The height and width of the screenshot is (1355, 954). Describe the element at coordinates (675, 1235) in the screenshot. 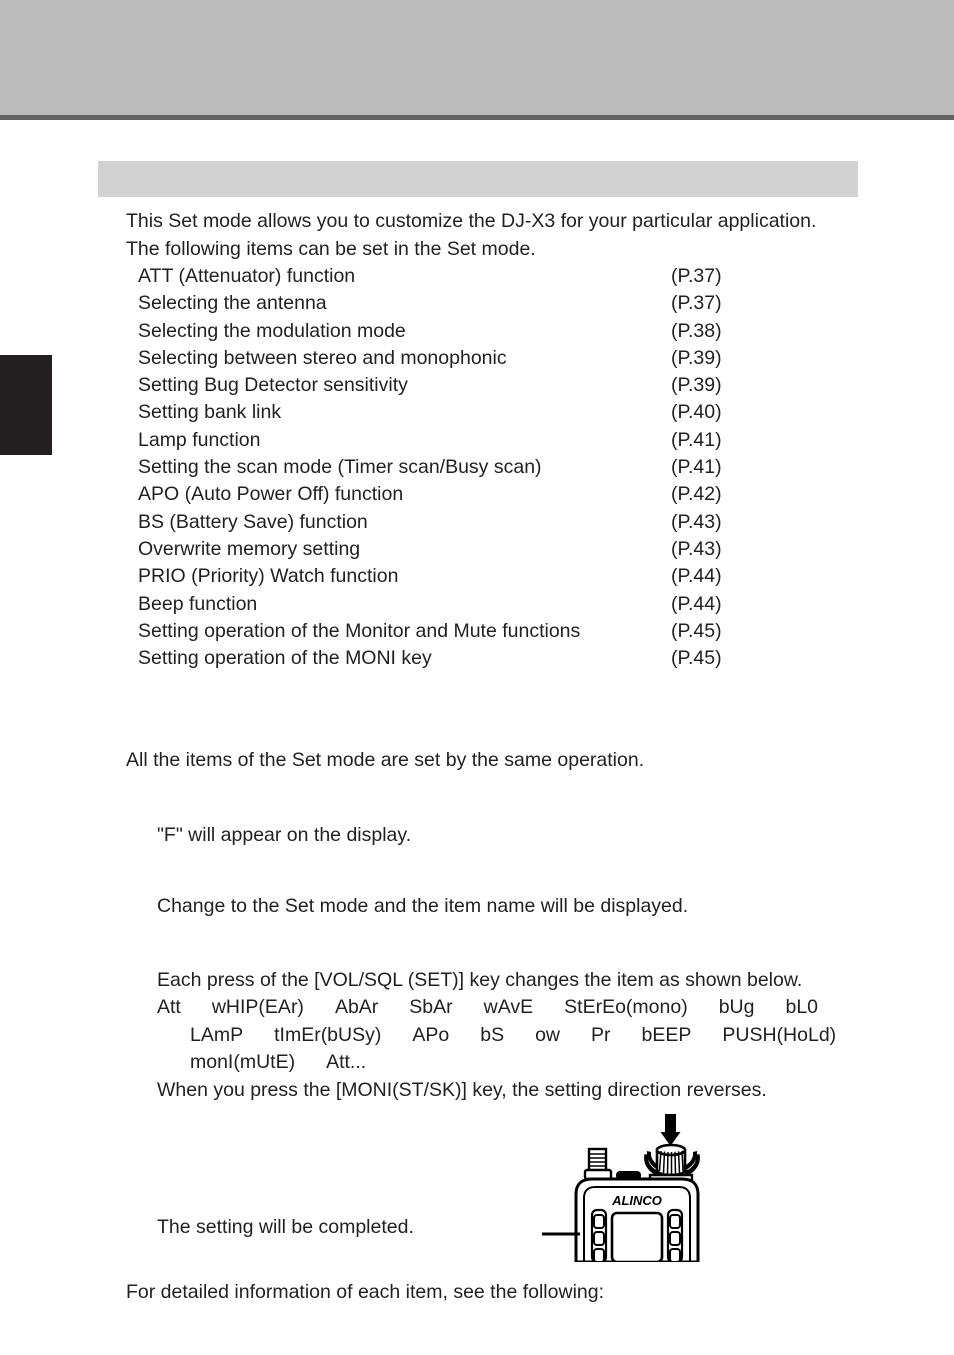

I see `right-key-column` at that location.